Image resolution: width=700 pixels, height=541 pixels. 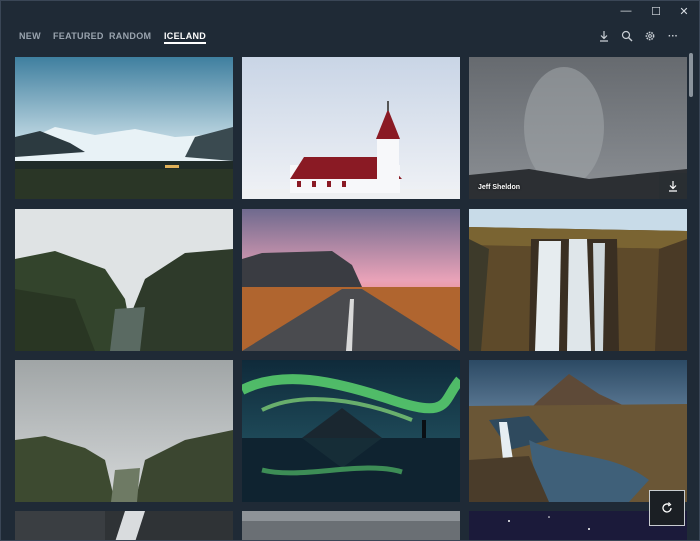 What do you see at coordinates (350, 37) in the screenshot?
I see `top-nav: NEW FEATURED RANDOM ICELAND ···` at bounding box center [350, 37].